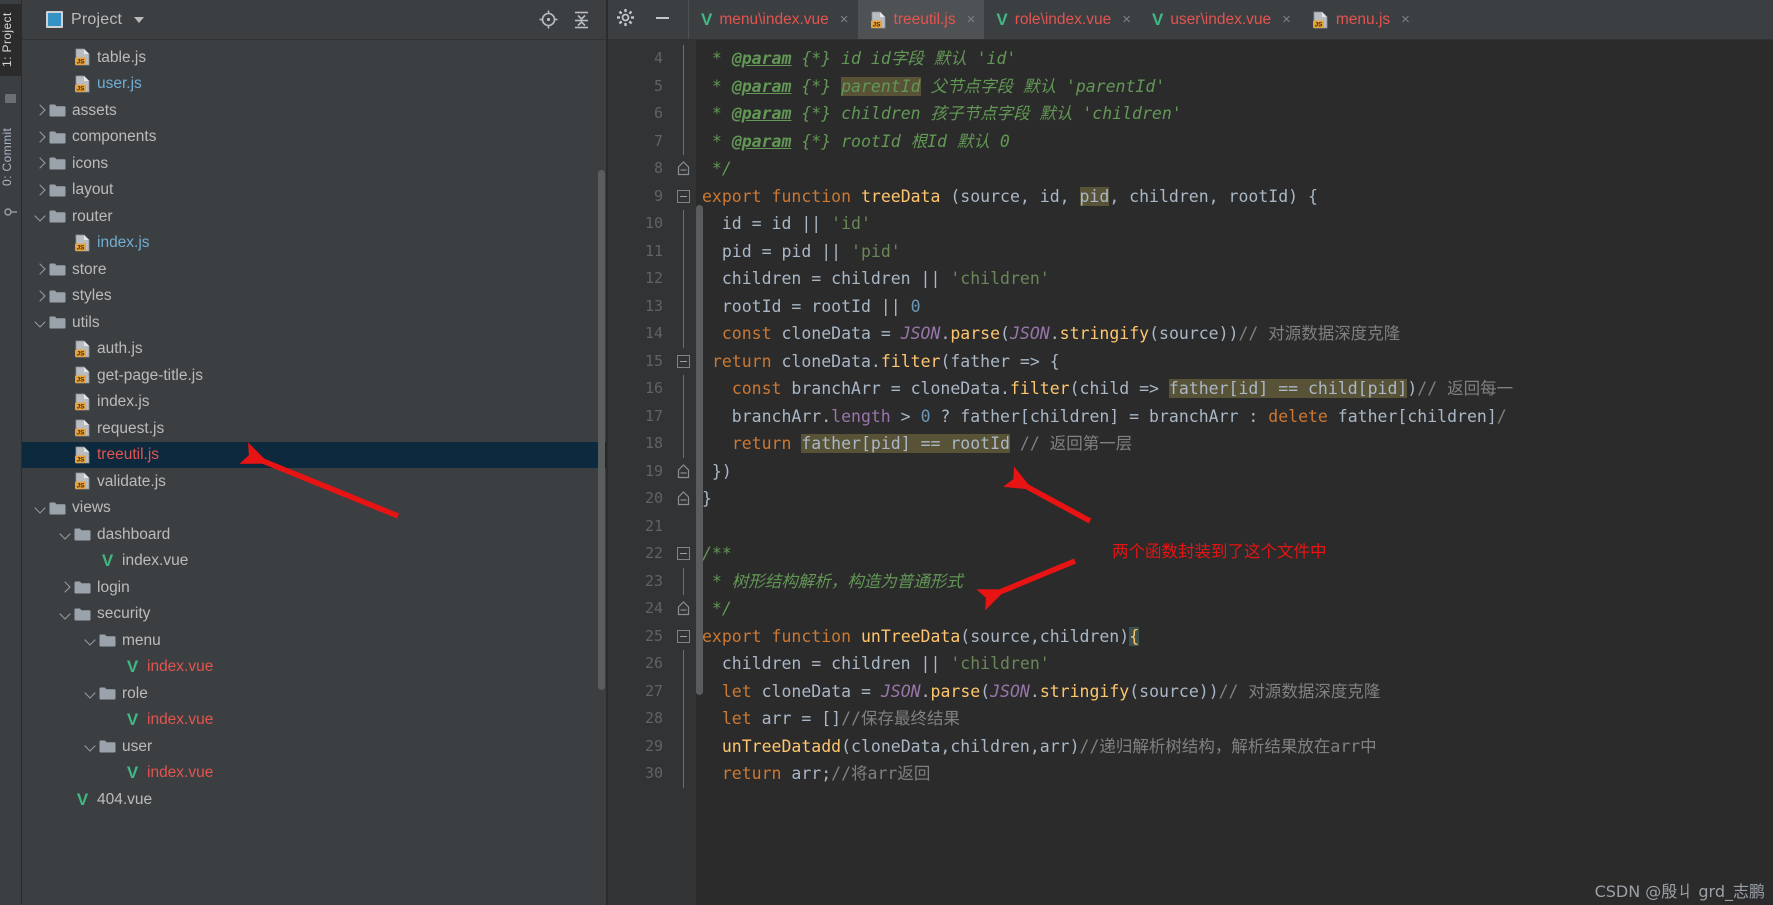 Image resolution: width=1773 pixels, height=905 pixels. Describe the element at coordinates (601, 430) in the screenshot. I see `project-panel-scrollbar` at that location.